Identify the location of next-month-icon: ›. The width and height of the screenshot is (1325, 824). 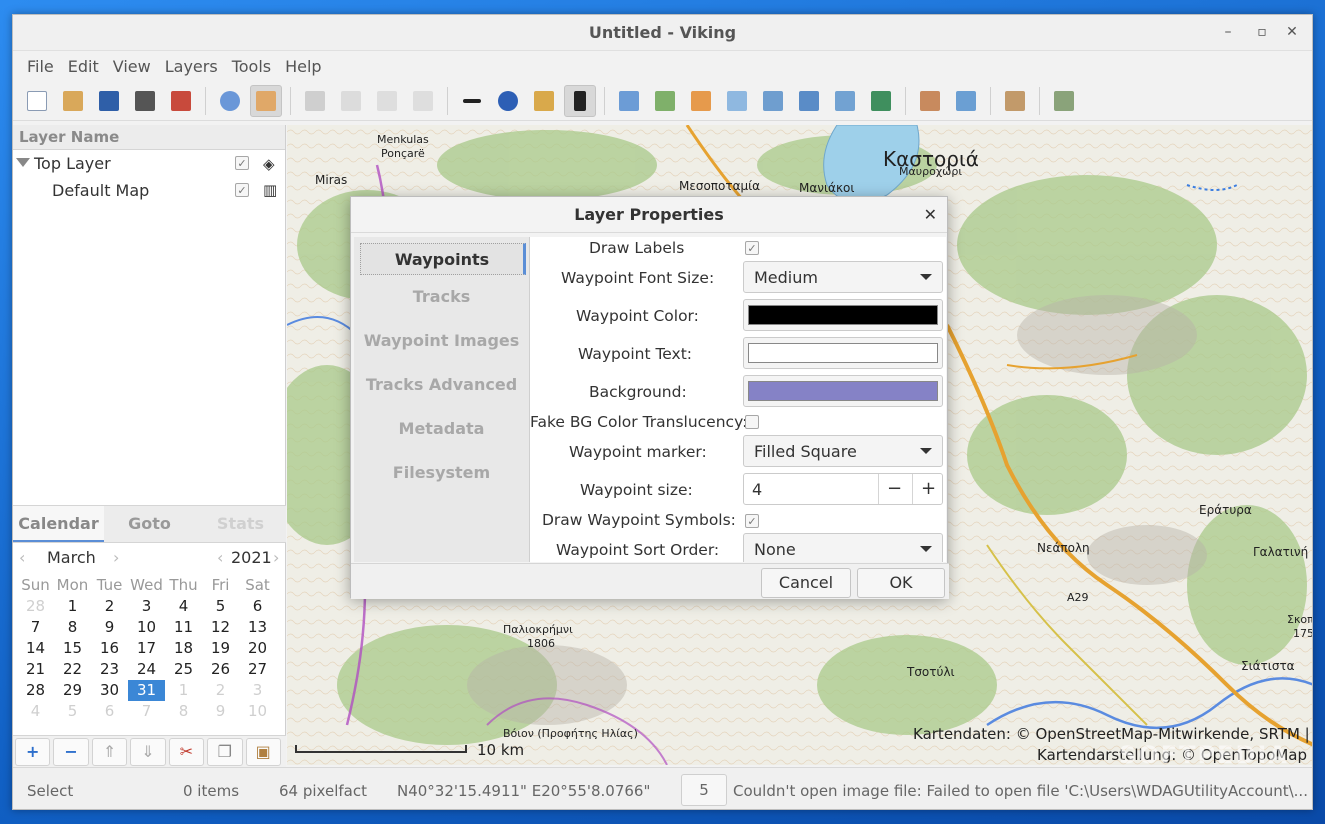
(116, 557).